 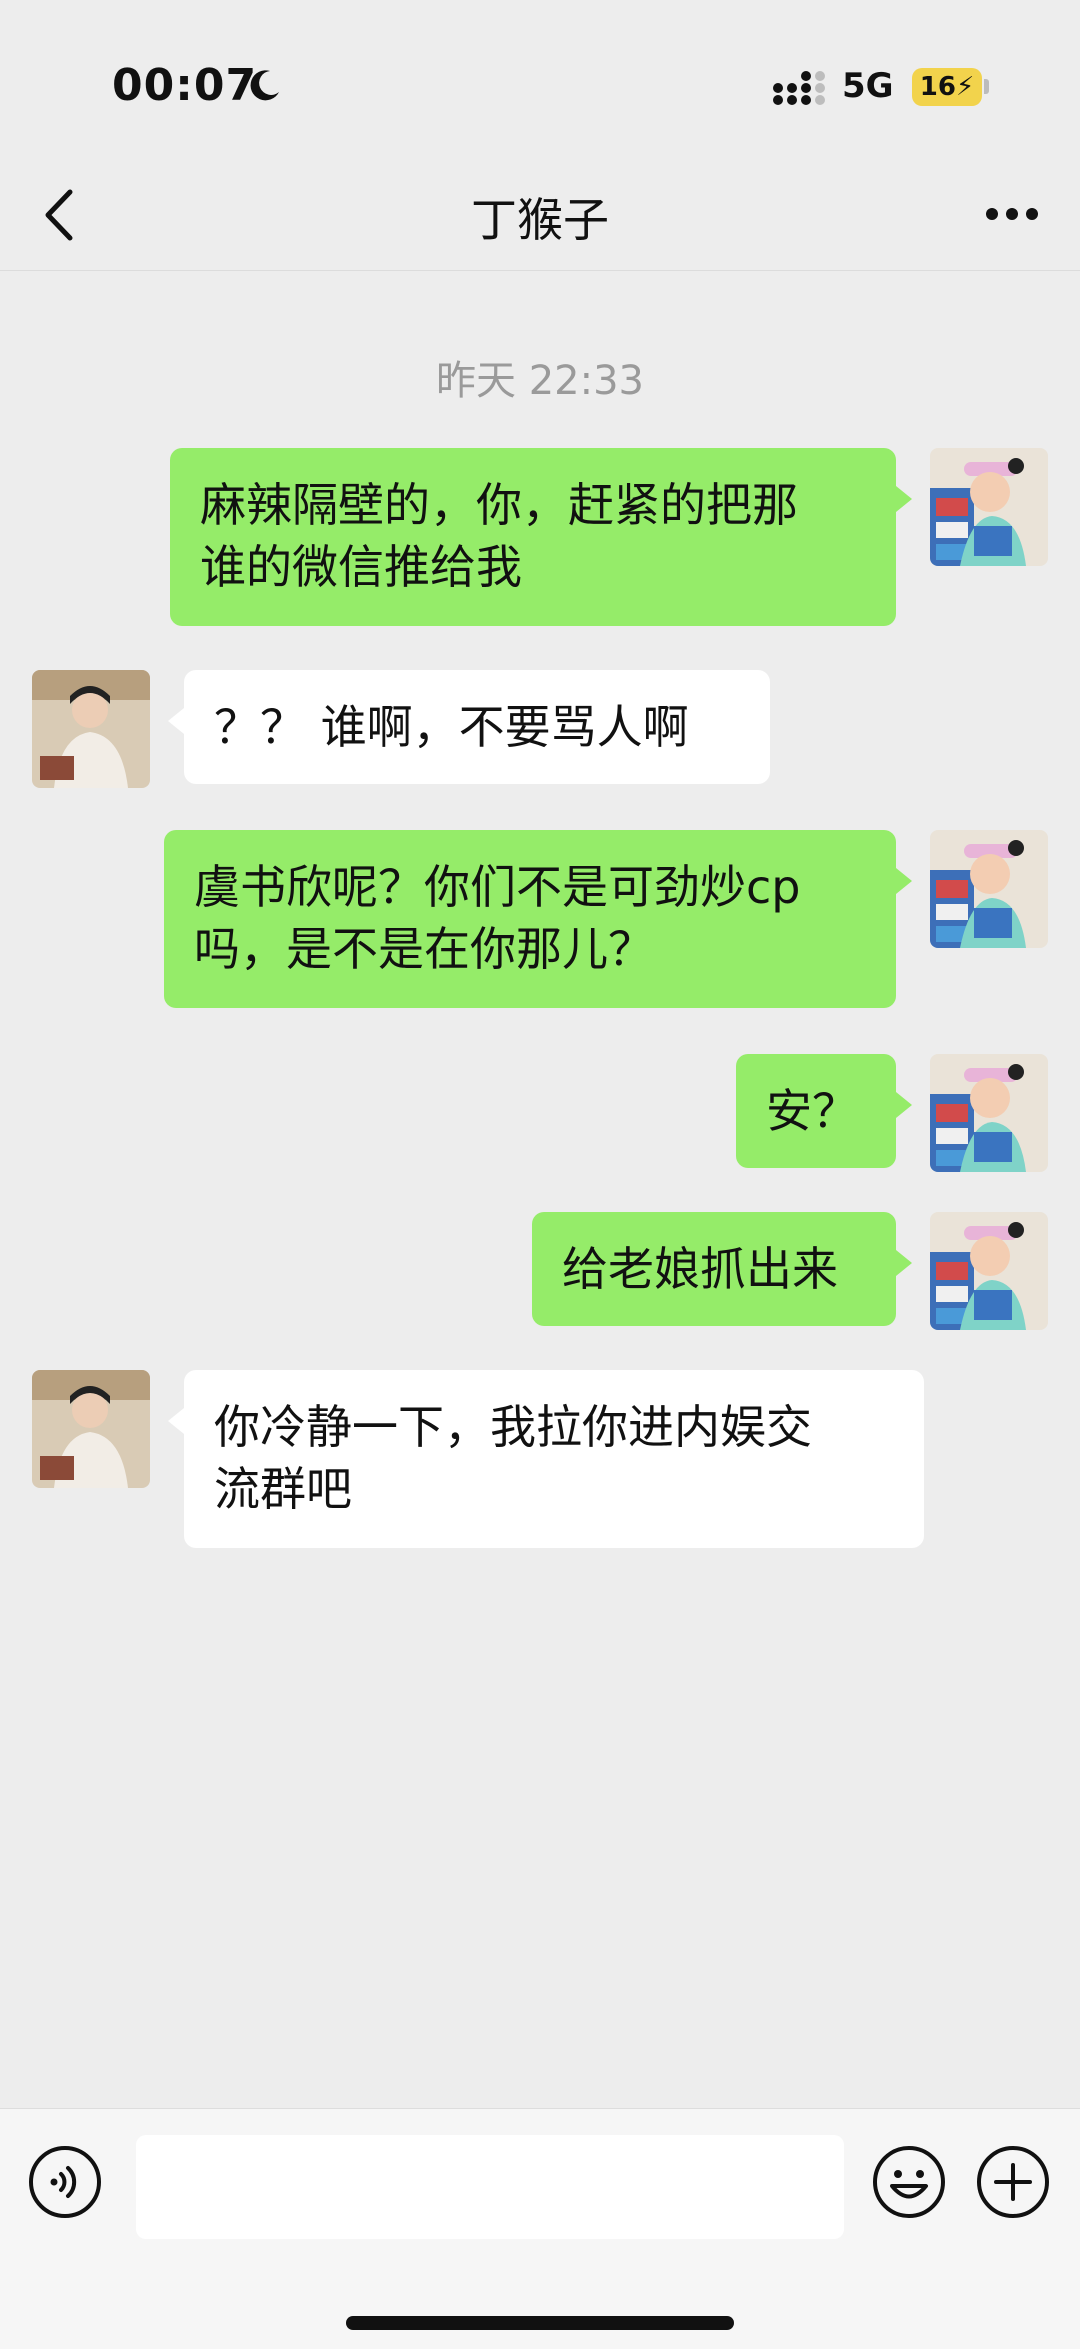 What do you see at coordinates (540, 381) in the screenshot?
I see `message-timestamp: 昨天 22:33` at bounding box center [540, 381].